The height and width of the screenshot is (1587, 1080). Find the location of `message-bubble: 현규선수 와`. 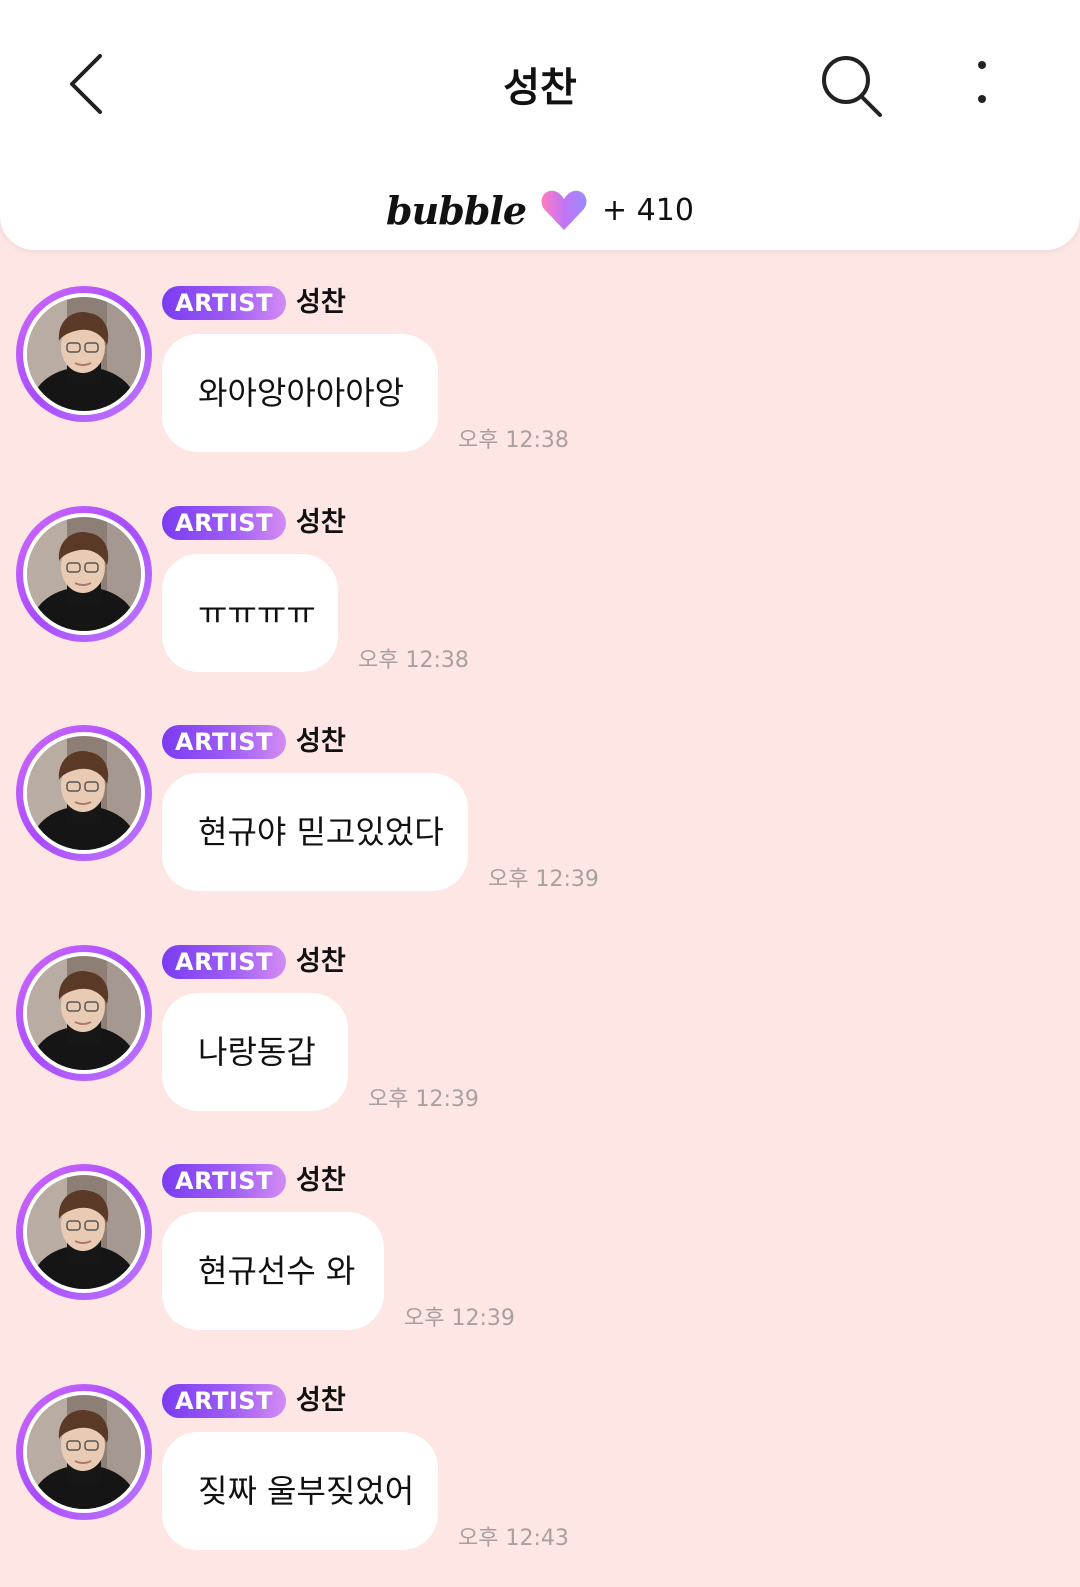

message-bubble: 현규선수 와 is located at coordinates (273, 1271).